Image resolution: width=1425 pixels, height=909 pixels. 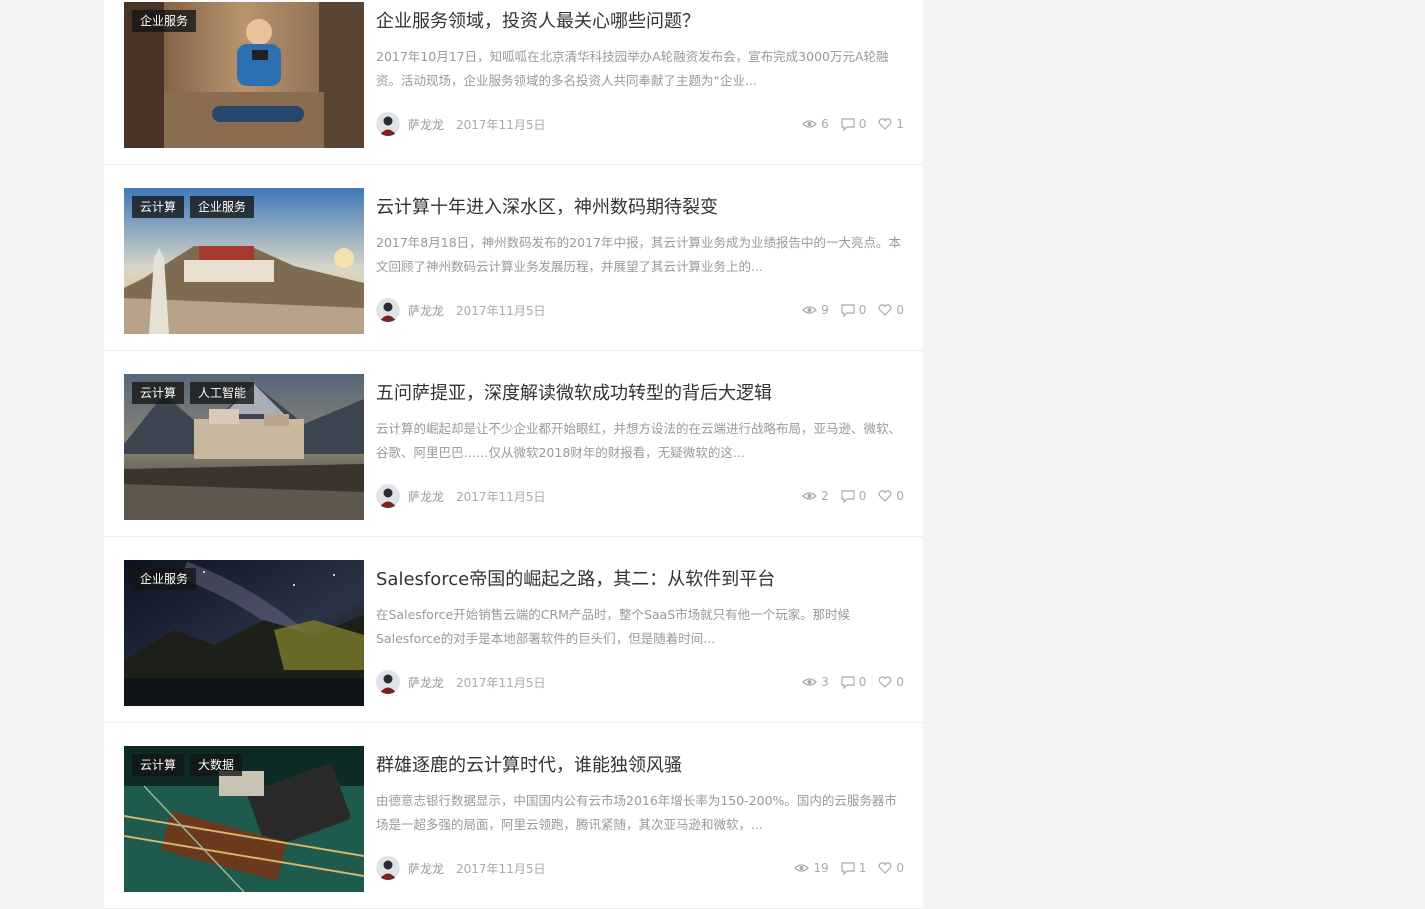 What do you see at coordinates (640, 682) in the screenshot?
I see `post-meta: 萨龙龙 2017年11月5日 3 0 0` at bounding box center [640, 682].